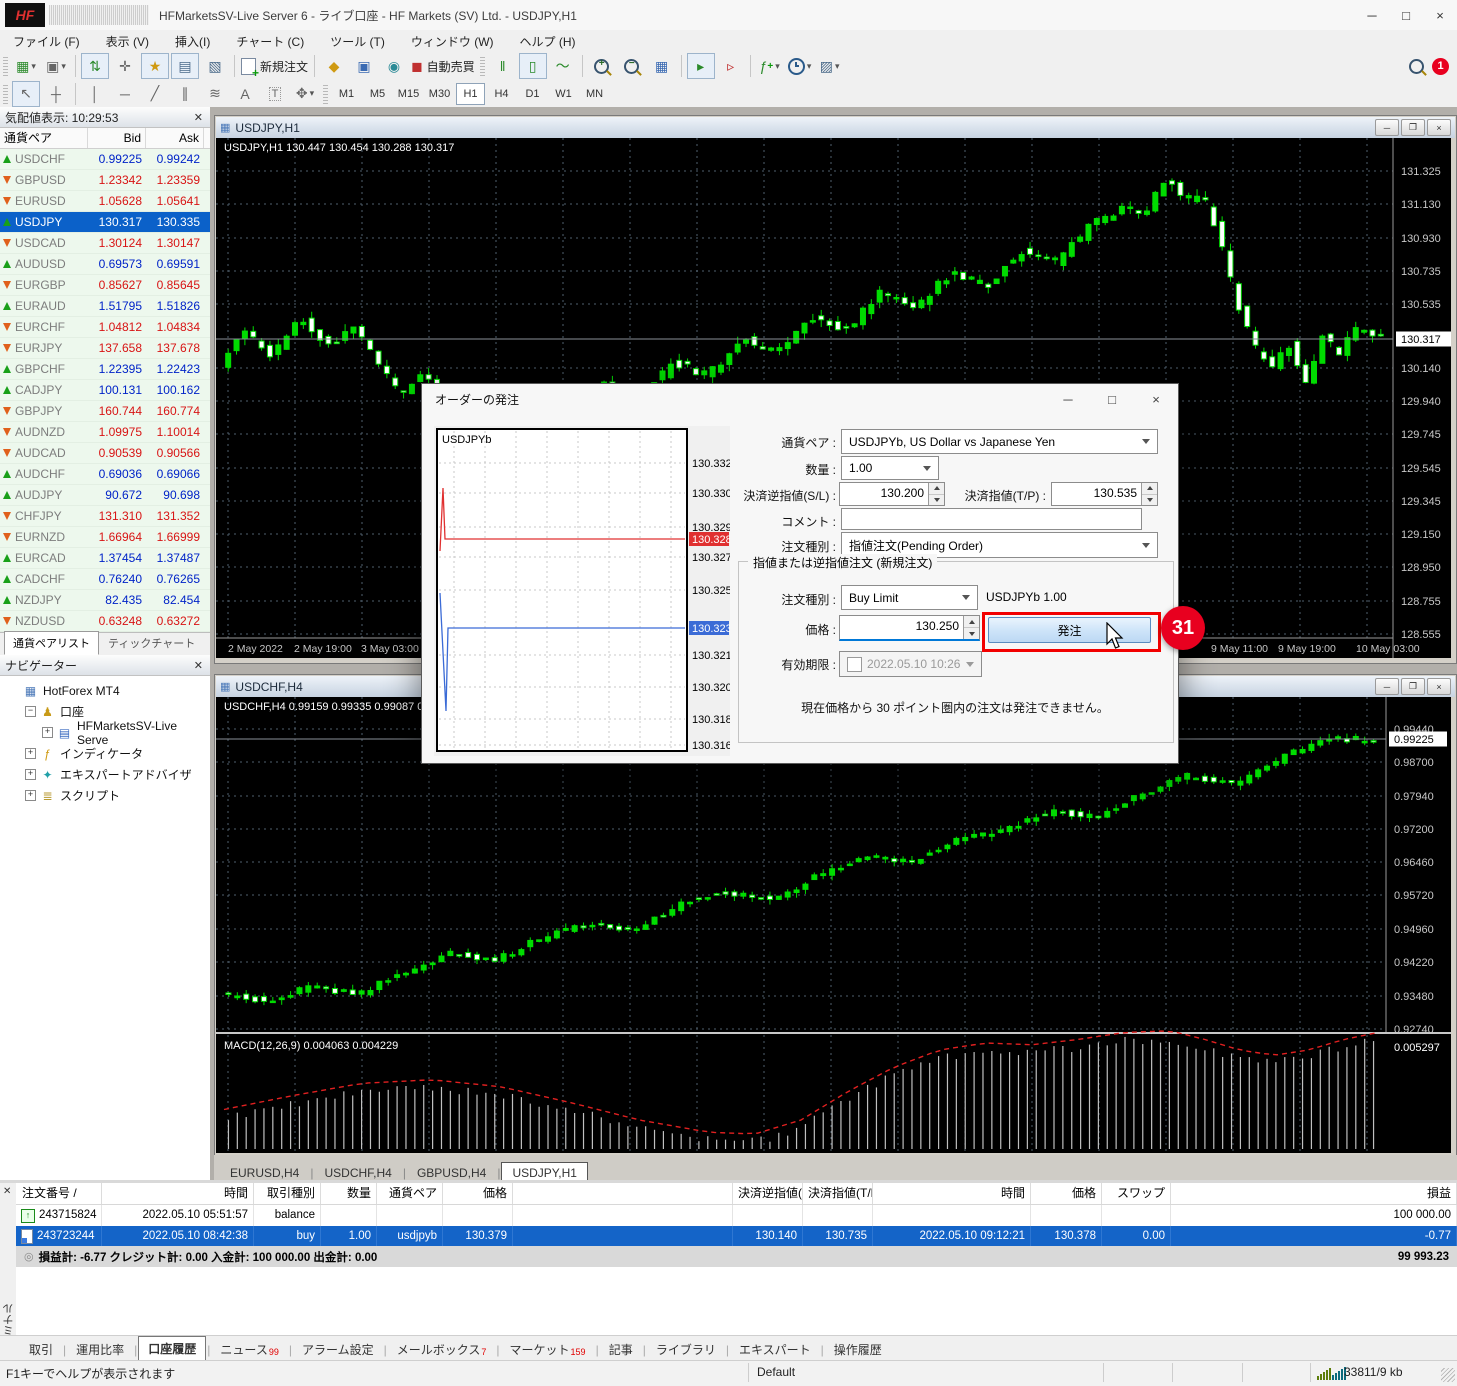 Image resolution: width=1457 pixels, height=1386 pixels. I want to click on minimize-button: ─, so click(1372, 15).